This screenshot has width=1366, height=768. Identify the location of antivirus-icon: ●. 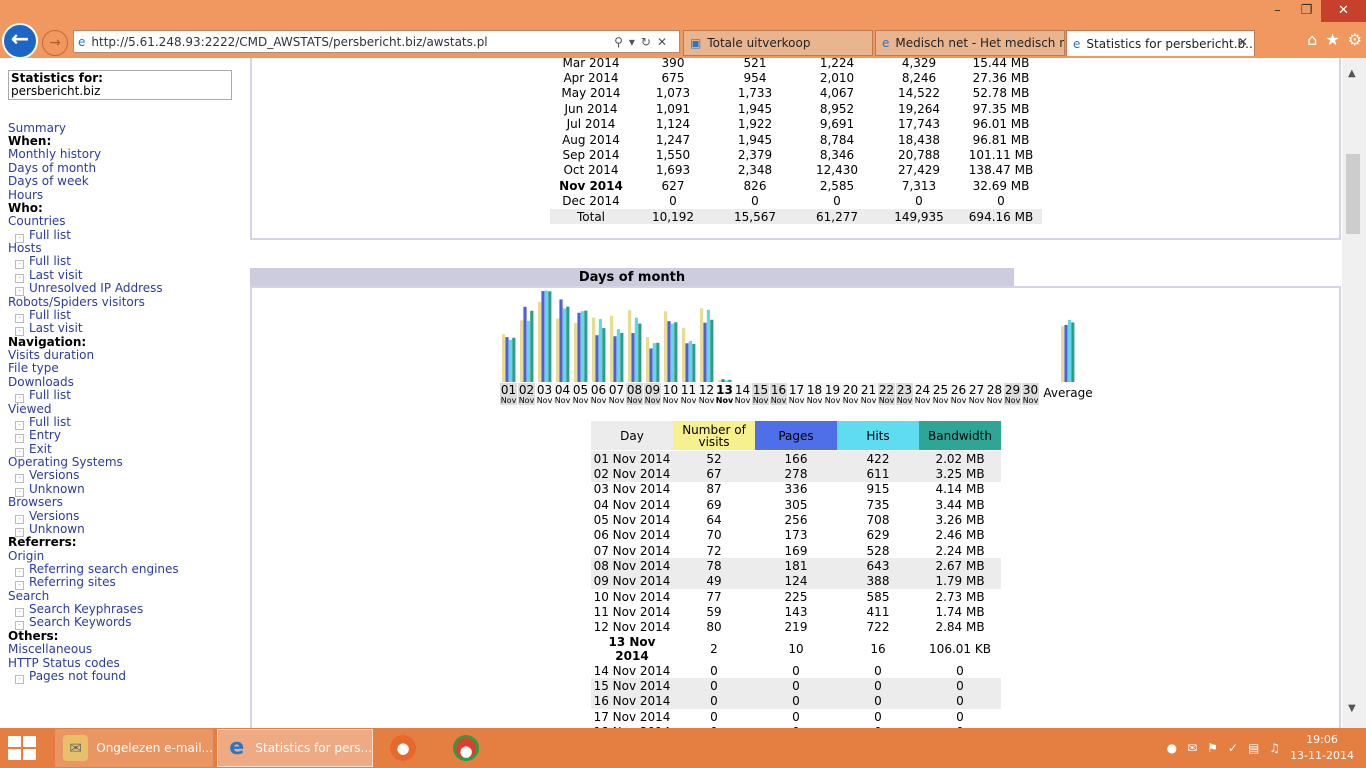
(1172, 748).